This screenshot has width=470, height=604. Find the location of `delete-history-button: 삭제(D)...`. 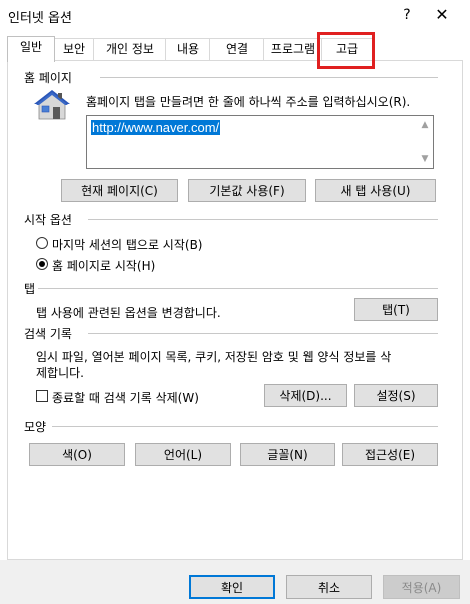

delete-history-button: 삭제(D)... is located at coordinates (305, 395).